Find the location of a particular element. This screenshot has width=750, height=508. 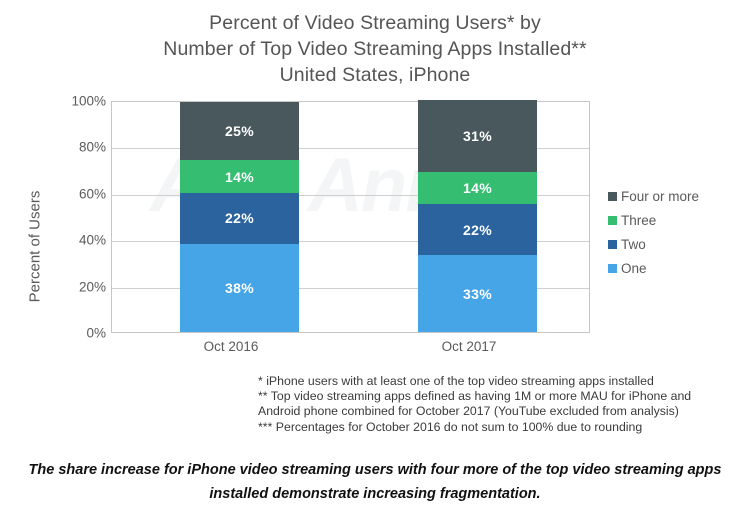

y-tick-80: 80% is located at coordinates (92, 147).